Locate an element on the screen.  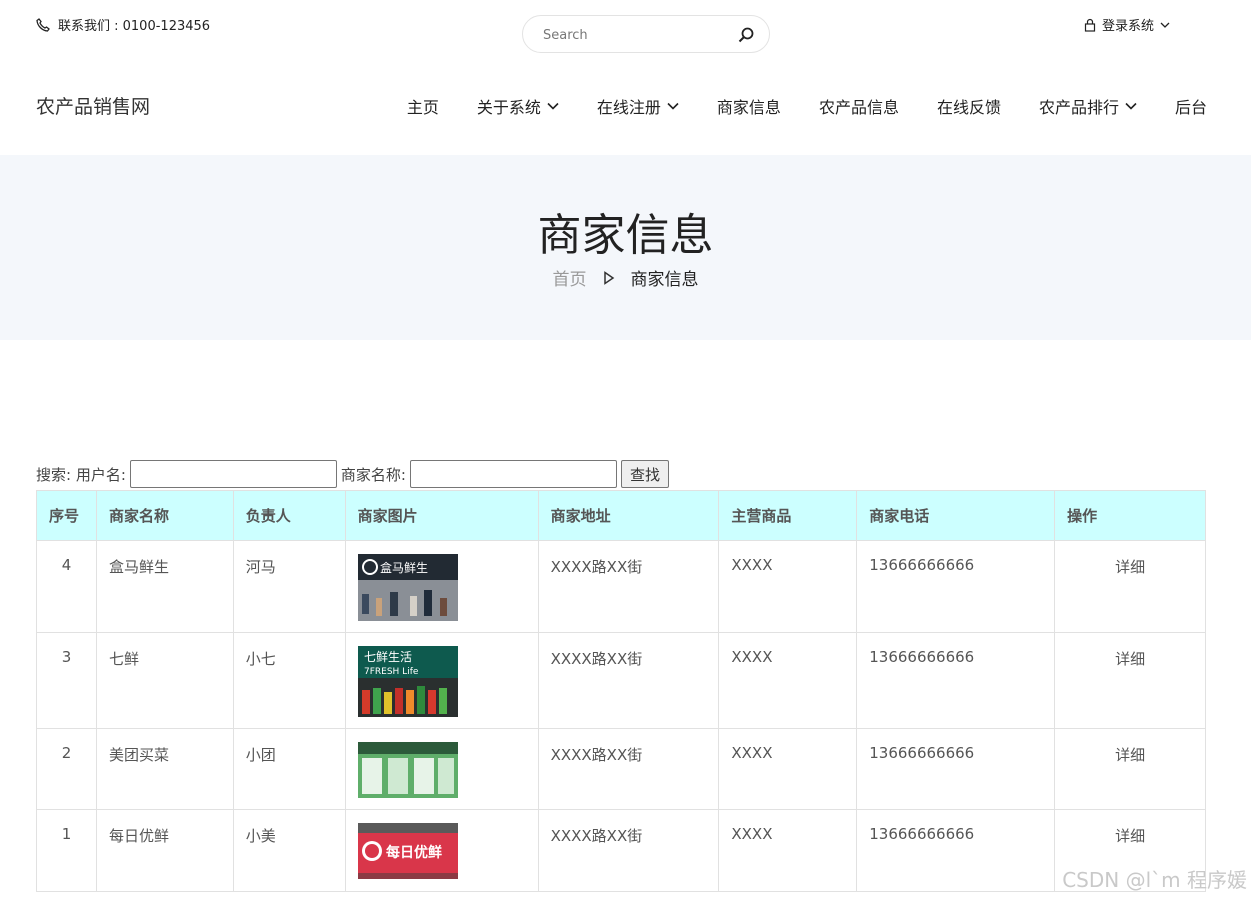
watermark: CSDN @l`m 程序媛 is located at coordinates (1154, 880).